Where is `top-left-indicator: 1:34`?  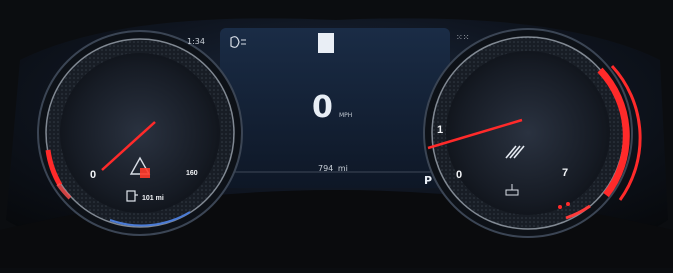
top-left-indicator: 1:34 is located at coordinates (196, 41).